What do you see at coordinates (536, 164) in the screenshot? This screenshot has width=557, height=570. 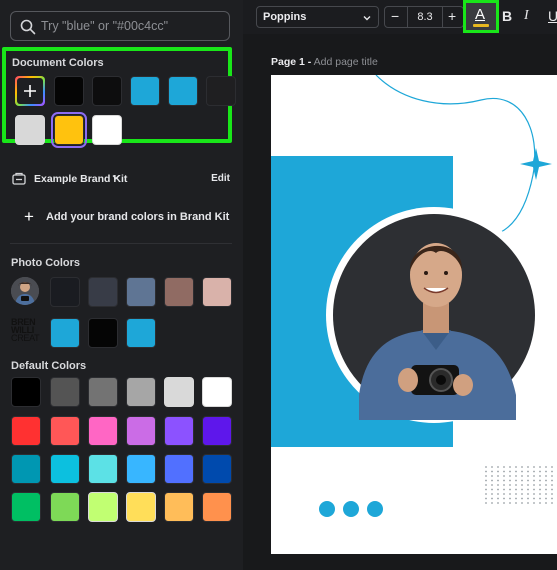 I see `sparkle-icon` at bounding box center [536, 164].